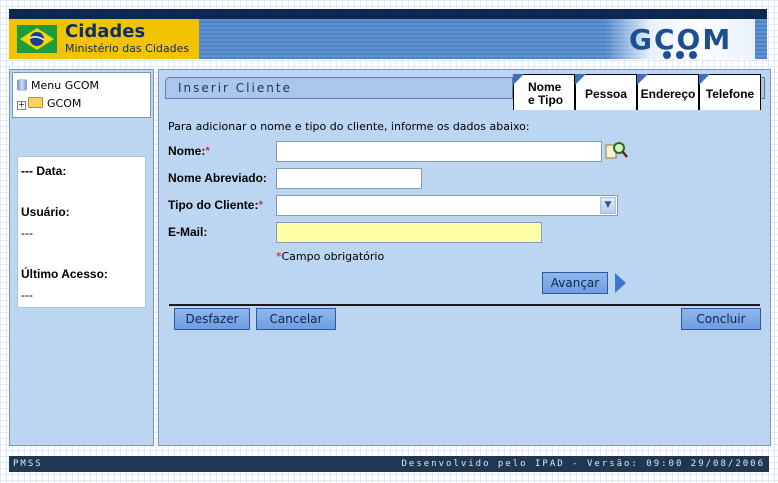 The height and width of the screenshot is (483, 778). Describe the element at coordinates (216, 205) in the screenshot. I see `tipo-cliente-label: Tipo do Cliente:*` at that location.